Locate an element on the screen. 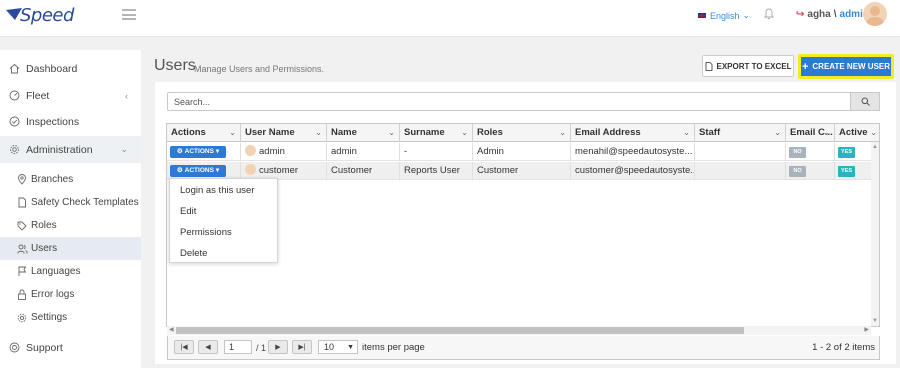 The width and height of the screenshot is (900, 368). active-cell: YES is located at coordinates (854, 171).